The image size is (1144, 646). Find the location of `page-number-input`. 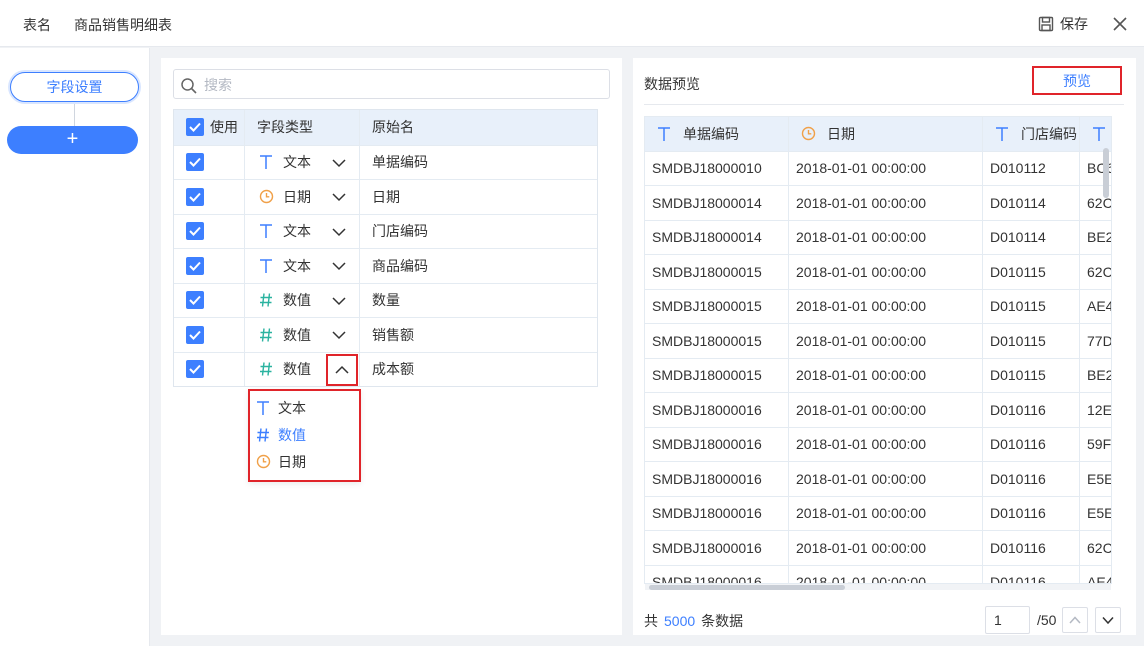

page-number-input is located at coordinates (1007, 620).